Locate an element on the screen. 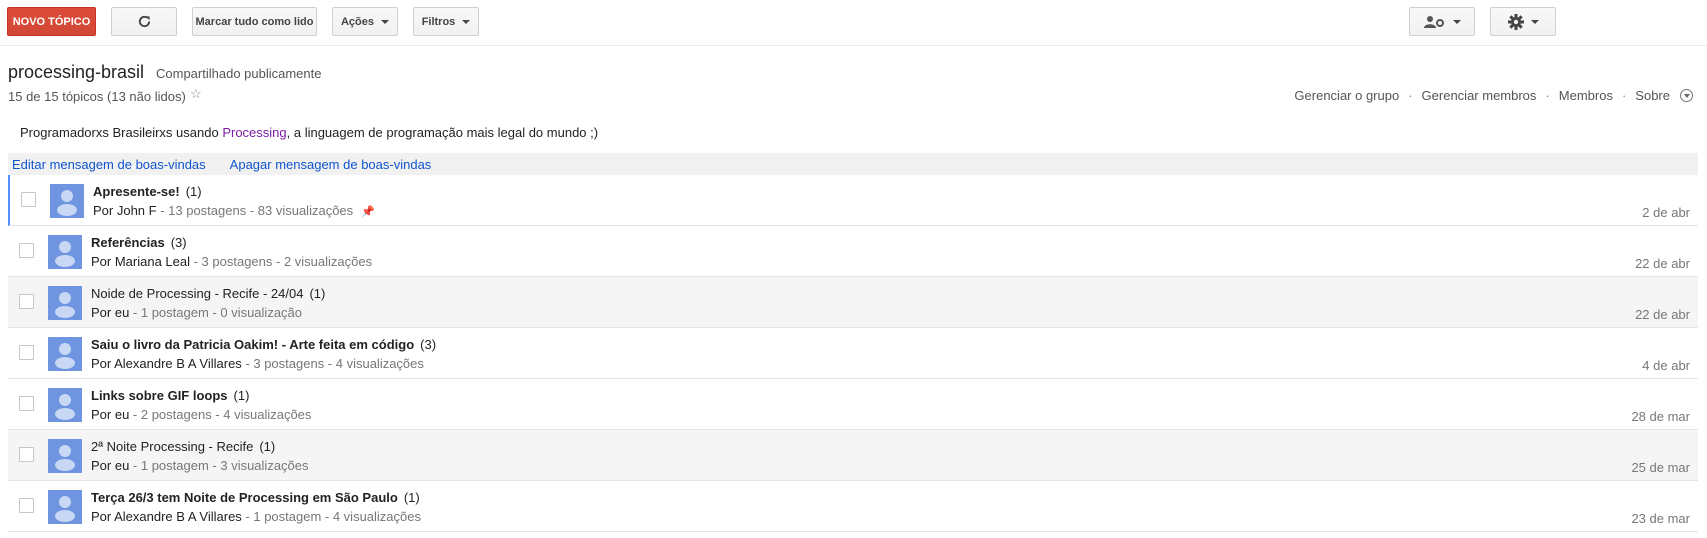 Image resolution: width=1707 pixels, height=538 pixels. manage-group-link: Gerenciar o grupo is located at coordinates (1346, 95).